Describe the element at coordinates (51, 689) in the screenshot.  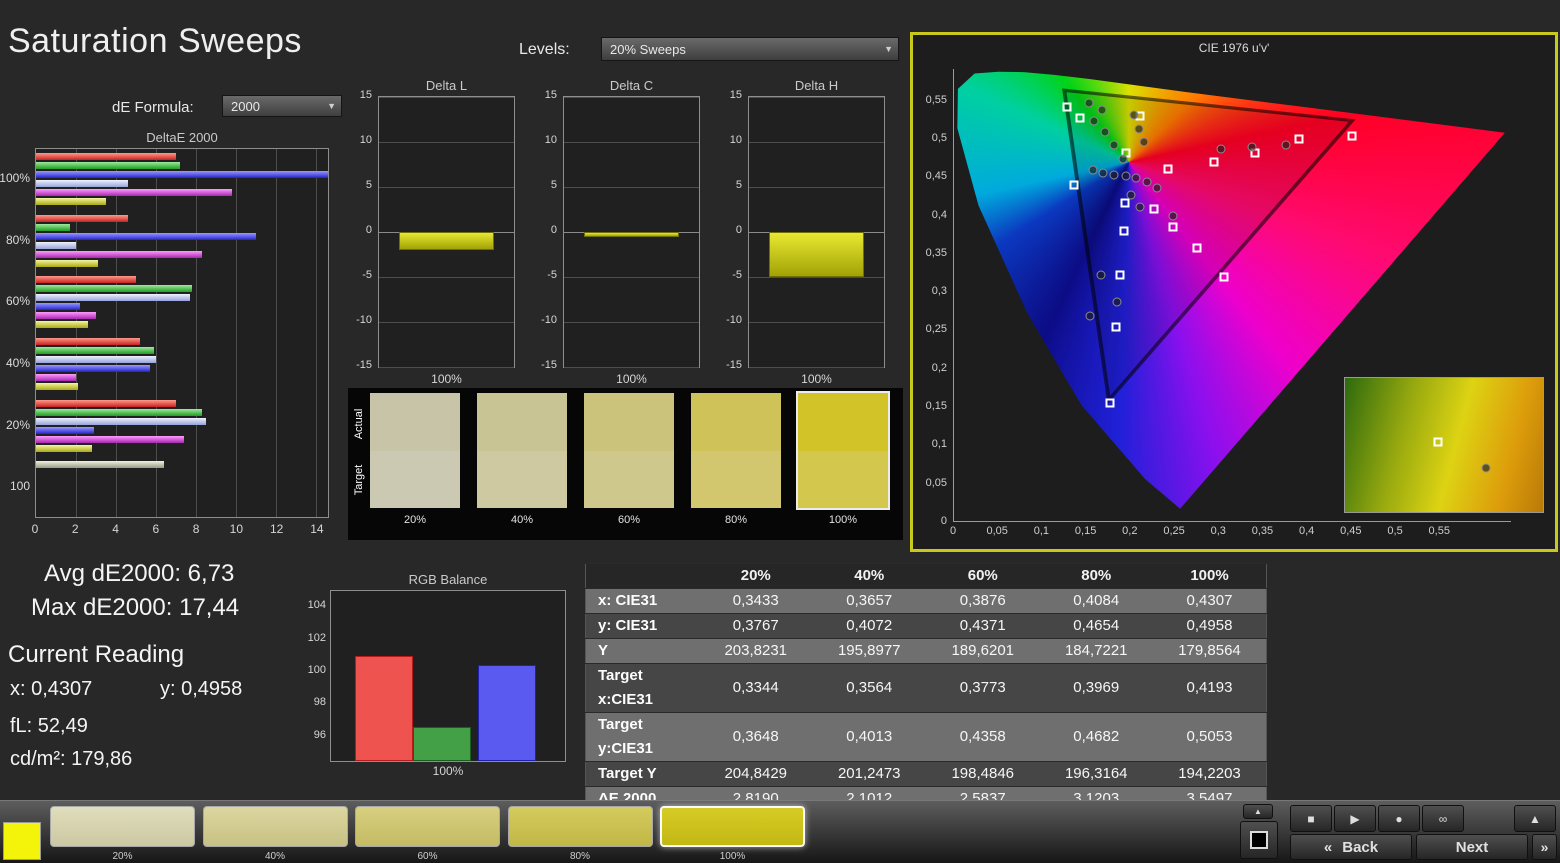
I see `reading-x: x: 0,4307` at that location.